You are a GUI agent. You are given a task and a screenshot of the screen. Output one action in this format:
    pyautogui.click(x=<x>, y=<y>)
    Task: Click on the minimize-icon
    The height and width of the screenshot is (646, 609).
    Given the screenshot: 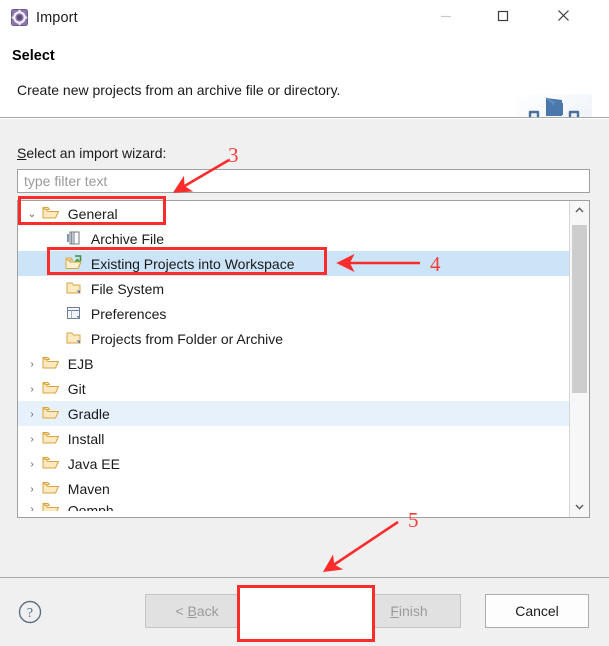 What is the action you would take?
    pyautogui.click(x=446, y=16)
    